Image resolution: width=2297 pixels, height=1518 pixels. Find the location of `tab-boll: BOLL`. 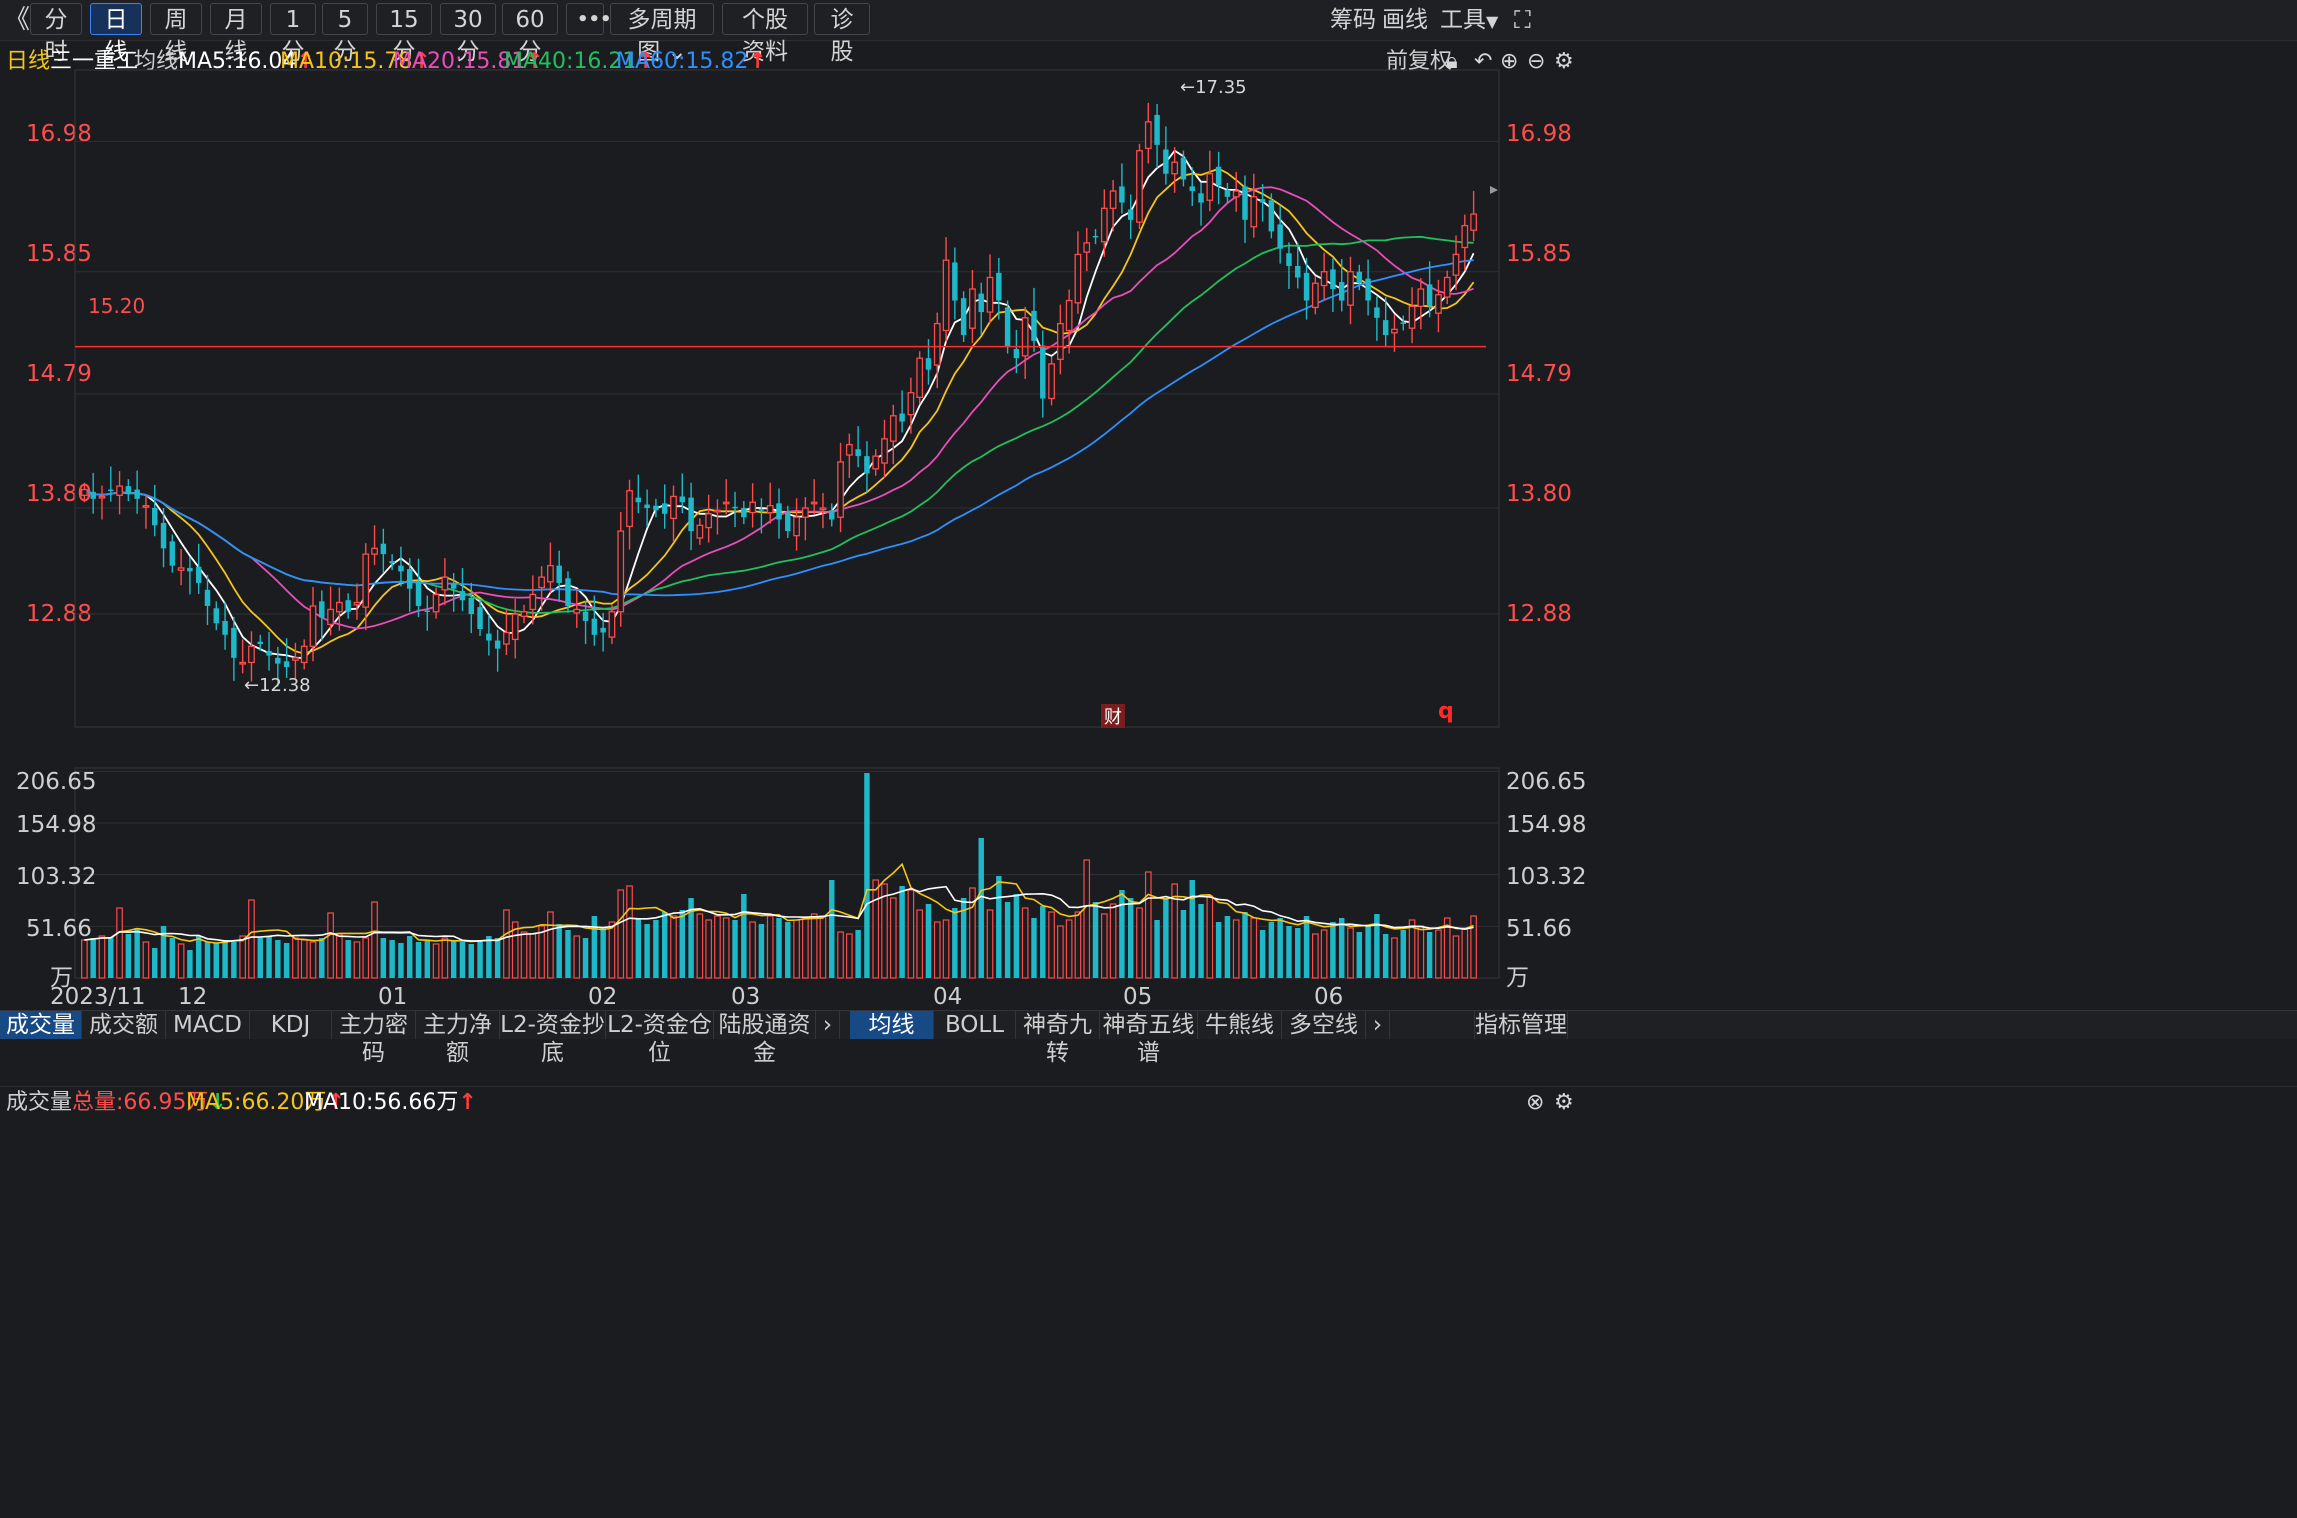

tab-boll: BOLL is located at coordinates (975, 1025).